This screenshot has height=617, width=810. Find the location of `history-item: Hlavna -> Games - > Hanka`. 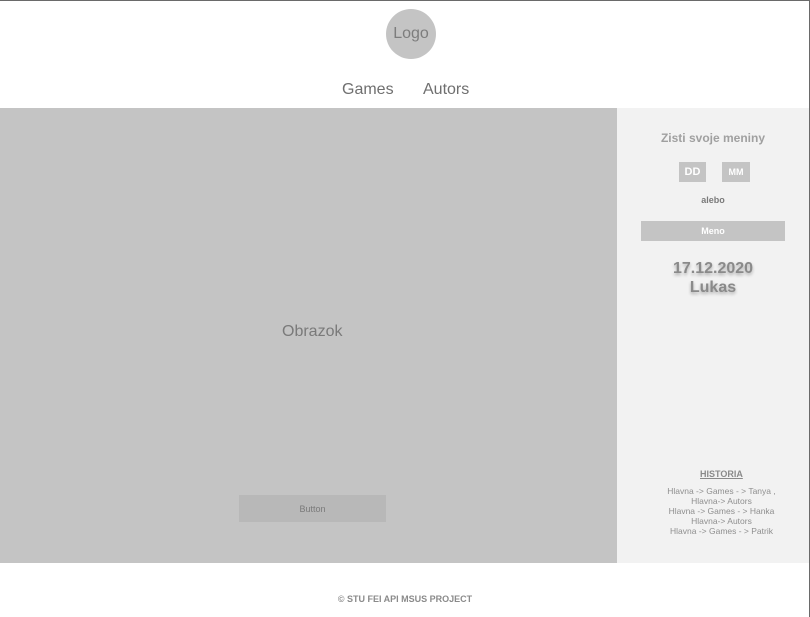

history-item: Hlavna -> Games - > Hanka is located at coordinates (721, 511).